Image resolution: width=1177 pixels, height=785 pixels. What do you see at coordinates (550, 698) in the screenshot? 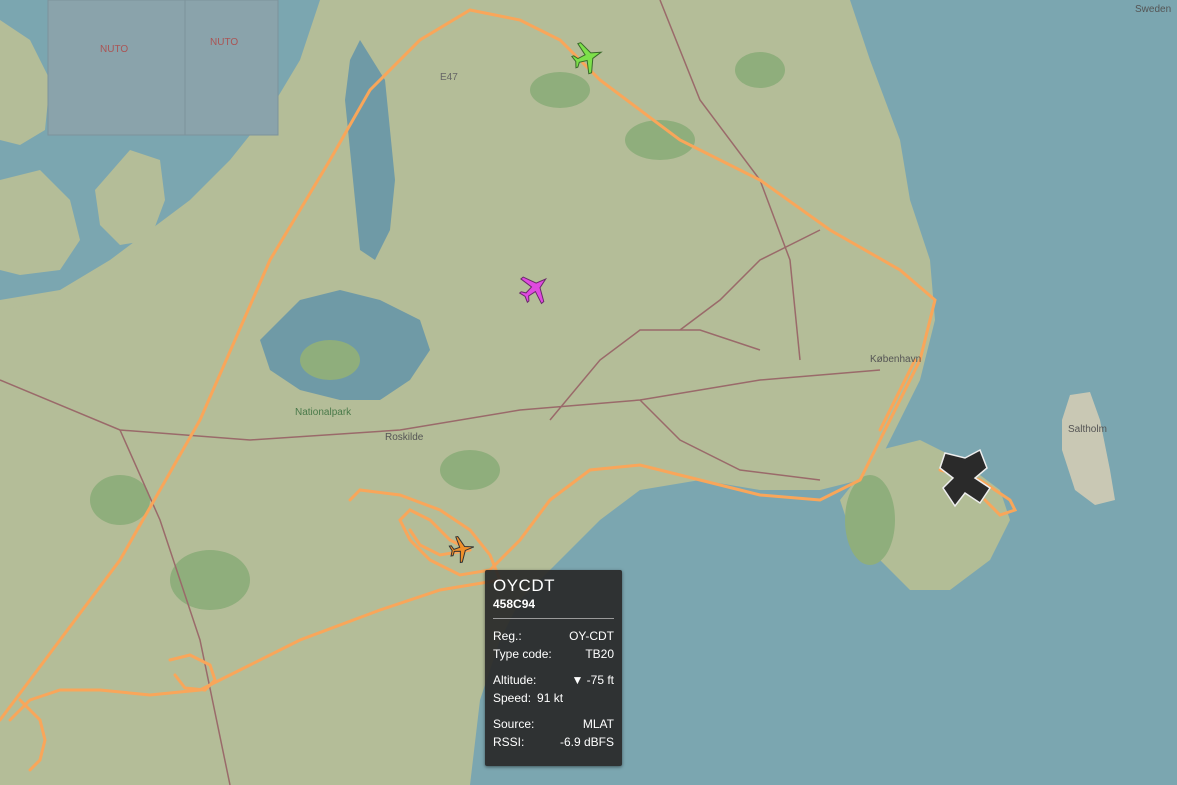
I see `tooltip-speed-value: 91 kt` at bounding box center [550, 698].